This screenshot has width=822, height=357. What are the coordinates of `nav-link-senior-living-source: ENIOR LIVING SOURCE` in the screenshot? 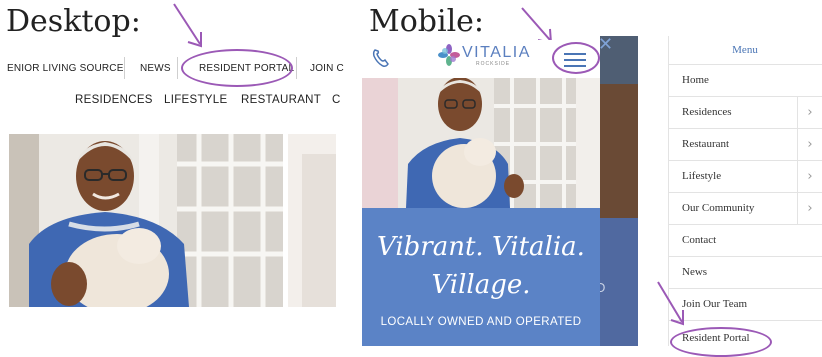 It's located at (65, 68).